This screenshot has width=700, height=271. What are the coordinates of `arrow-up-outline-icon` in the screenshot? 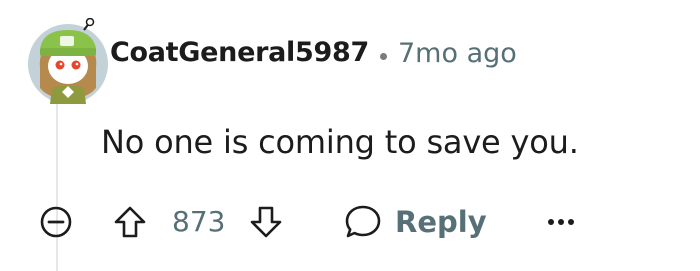 It's located at (130, 222).